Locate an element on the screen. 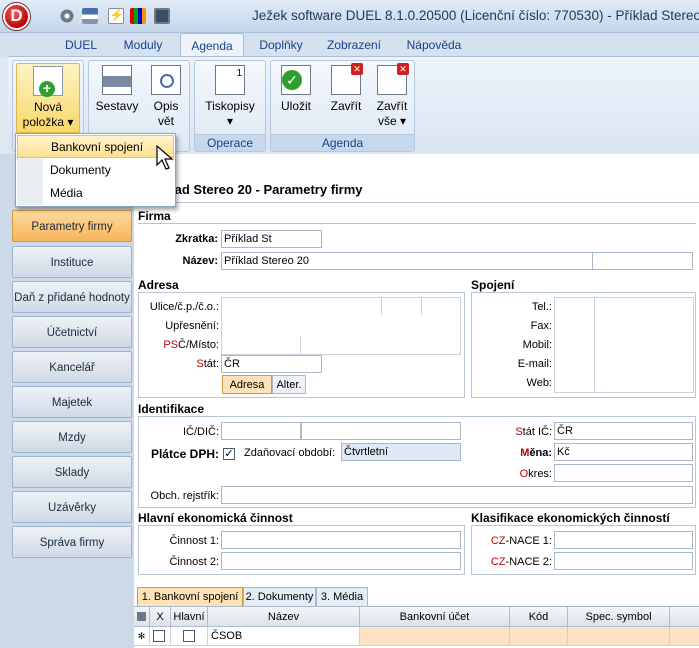 Image resolution: width=699 pixels, height=648 pixels. new-item-button: + Nová položka ▾ is located at coordinates (48, 98).